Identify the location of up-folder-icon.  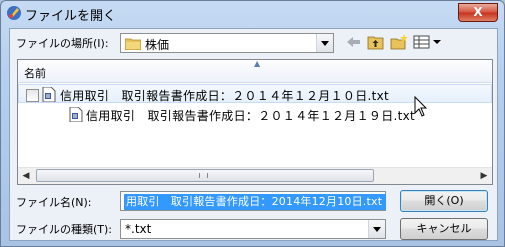
(376, 42).